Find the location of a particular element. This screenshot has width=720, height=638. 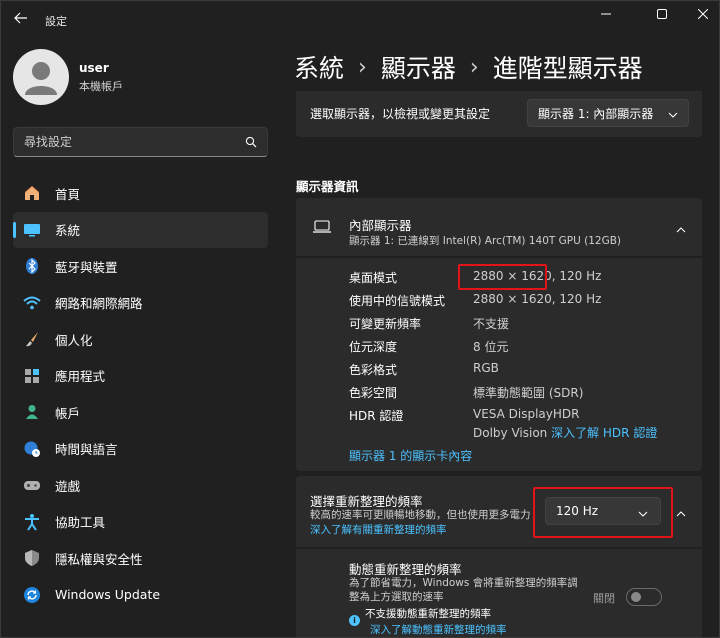

laptop-icon is located at coordinates (322, 228).